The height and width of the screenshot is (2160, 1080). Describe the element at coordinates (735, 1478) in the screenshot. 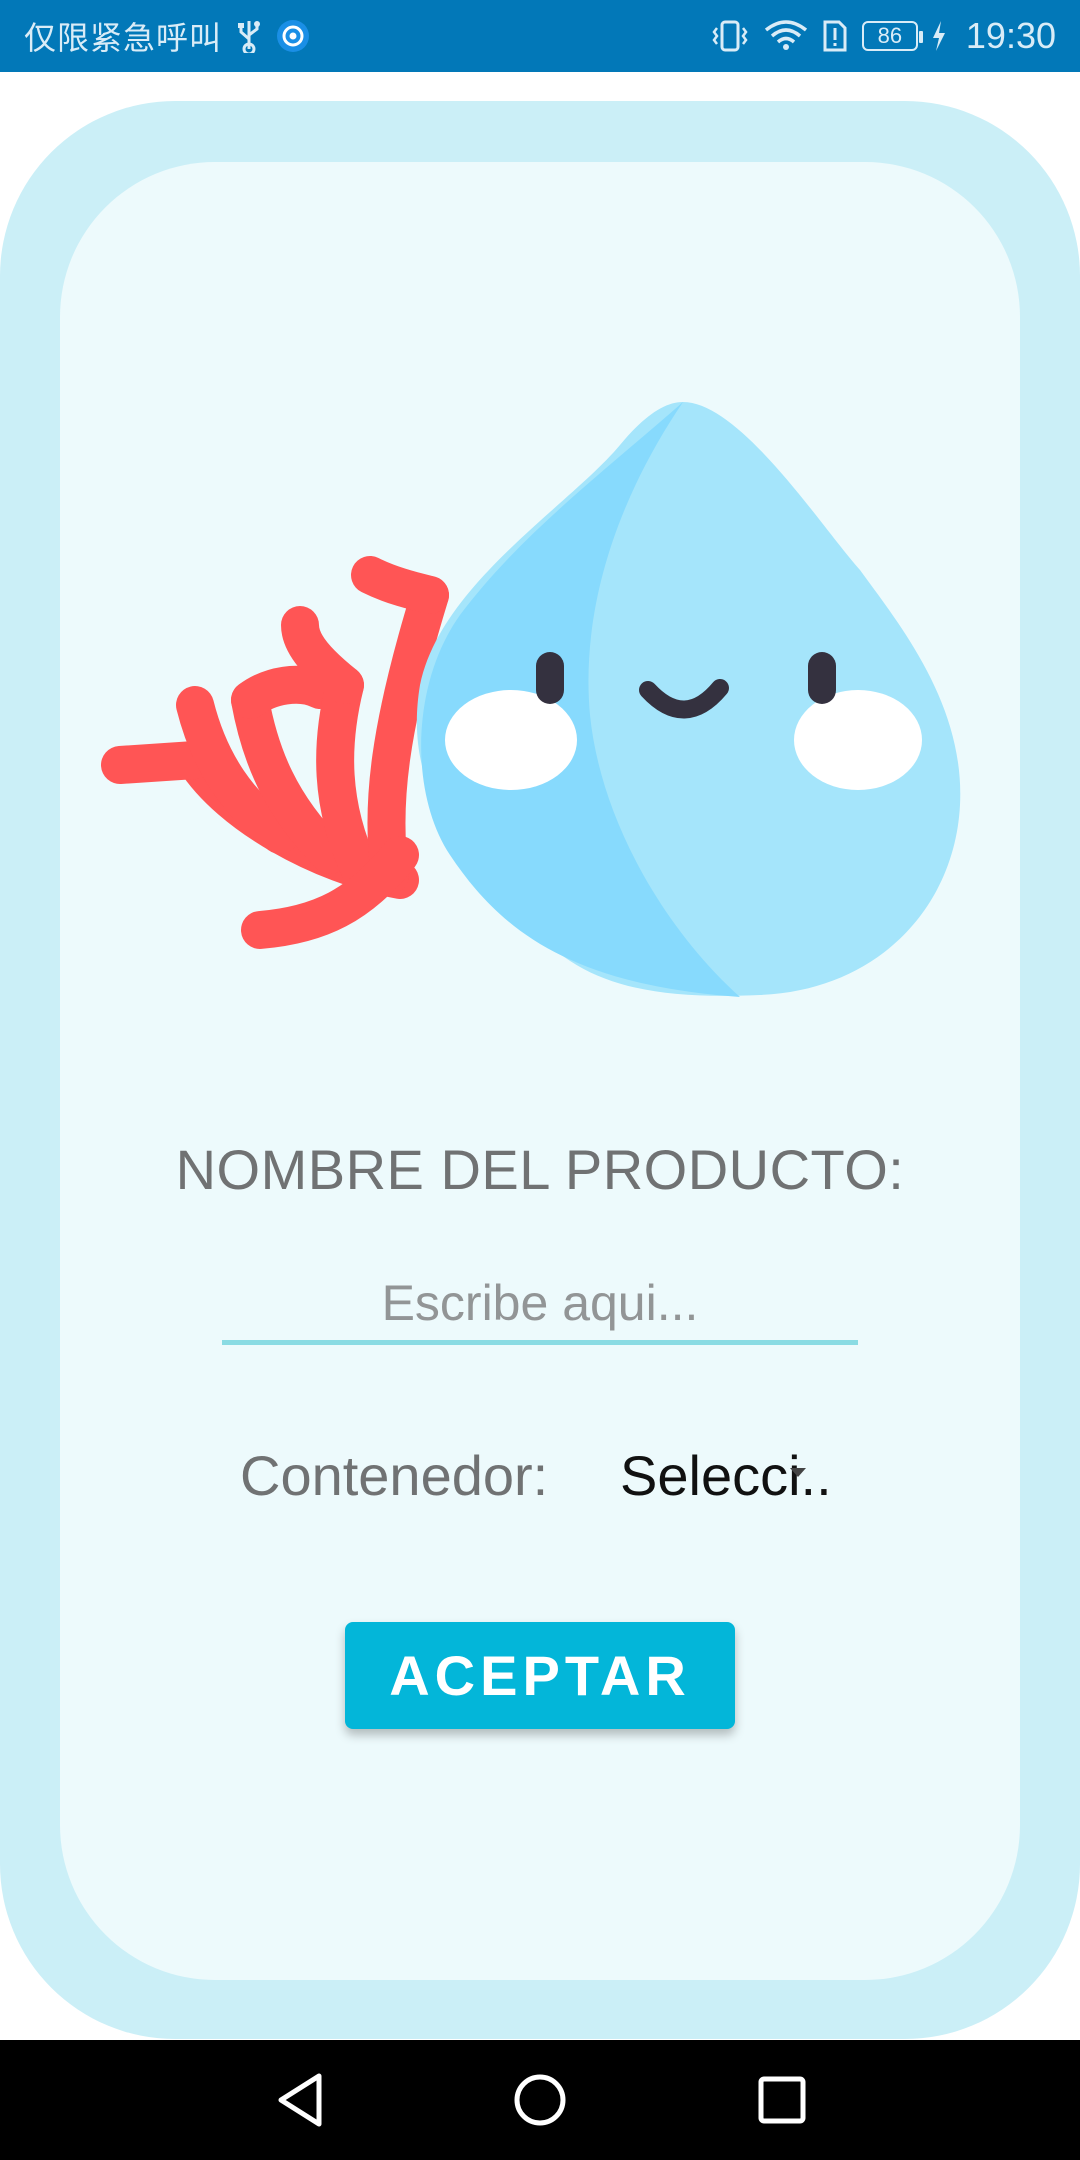

I see `container-select: Selecci..` at that location.